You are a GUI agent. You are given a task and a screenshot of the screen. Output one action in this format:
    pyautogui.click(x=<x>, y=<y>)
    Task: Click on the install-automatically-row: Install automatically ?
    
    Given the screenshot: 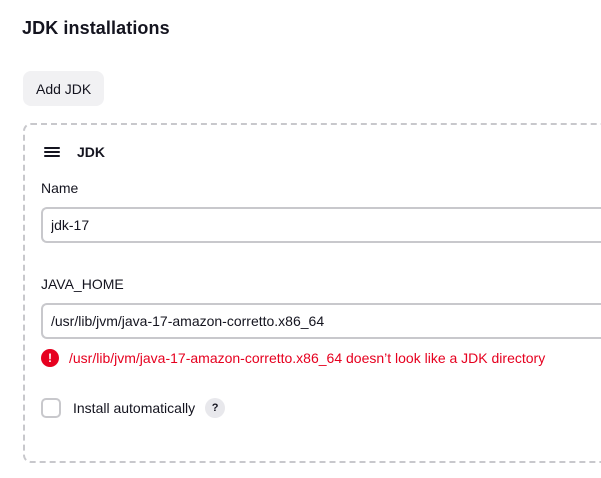 What is the action you would take?
    pyautogui.click(x=133, y=408)
    